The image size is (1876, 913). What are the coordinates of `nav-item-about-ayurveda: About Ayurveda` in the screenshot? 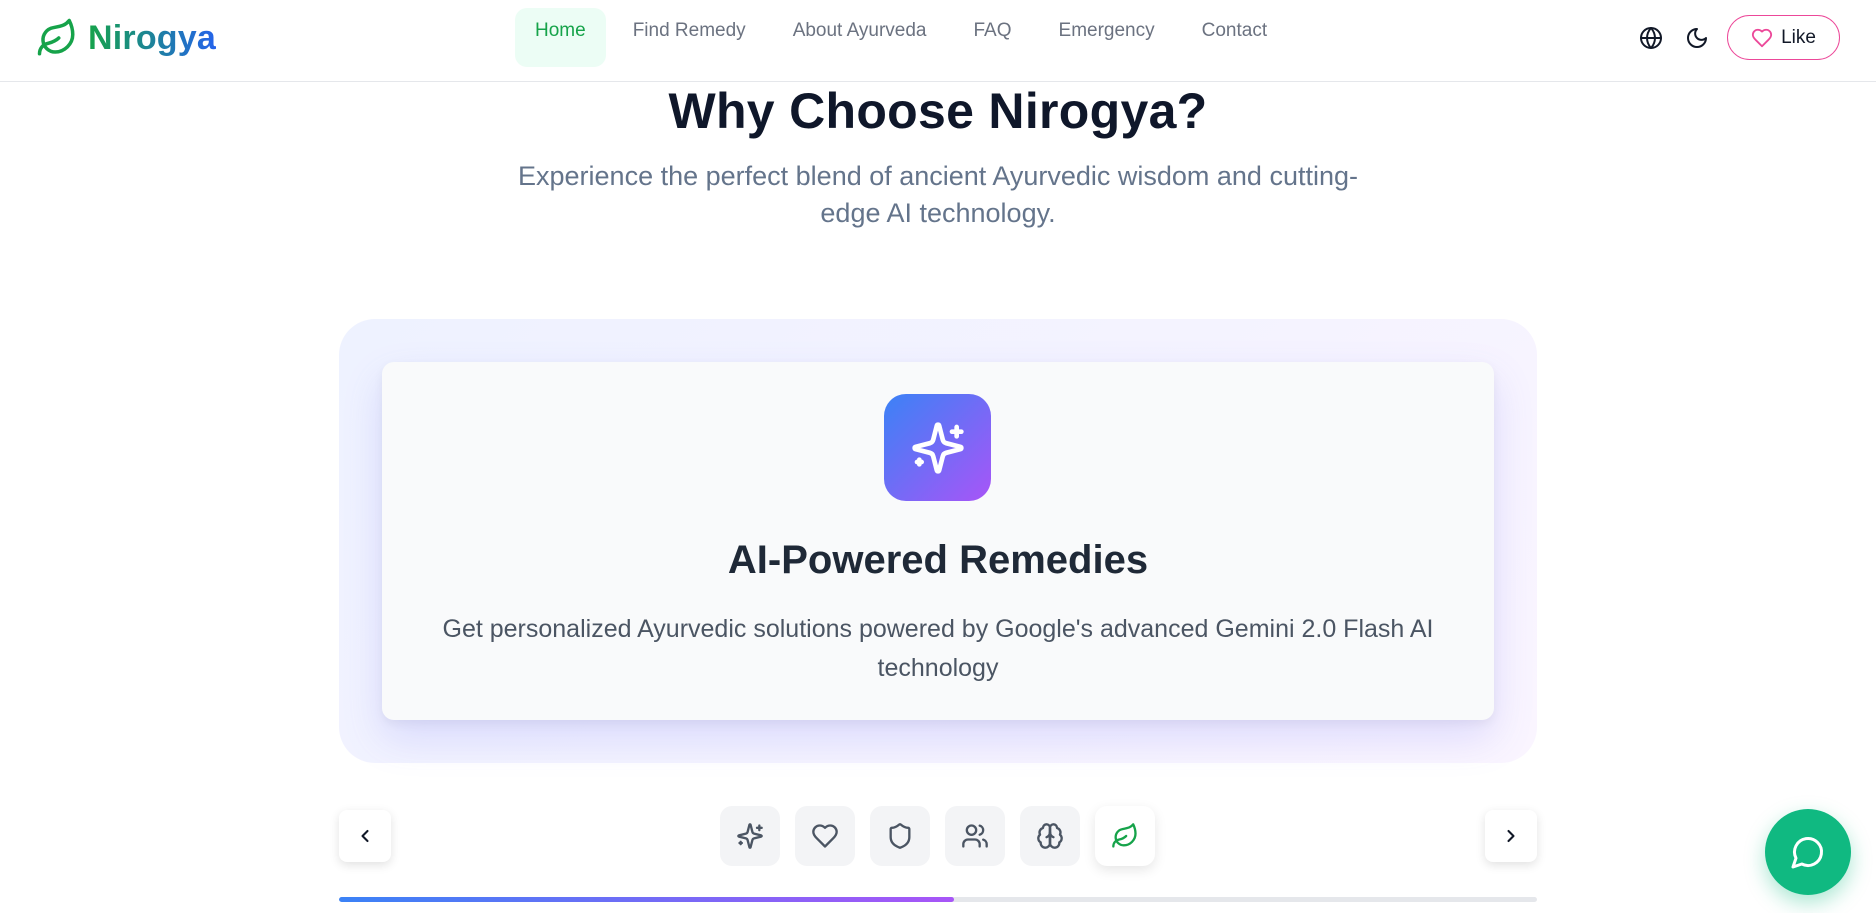 It's located at (860, 37).